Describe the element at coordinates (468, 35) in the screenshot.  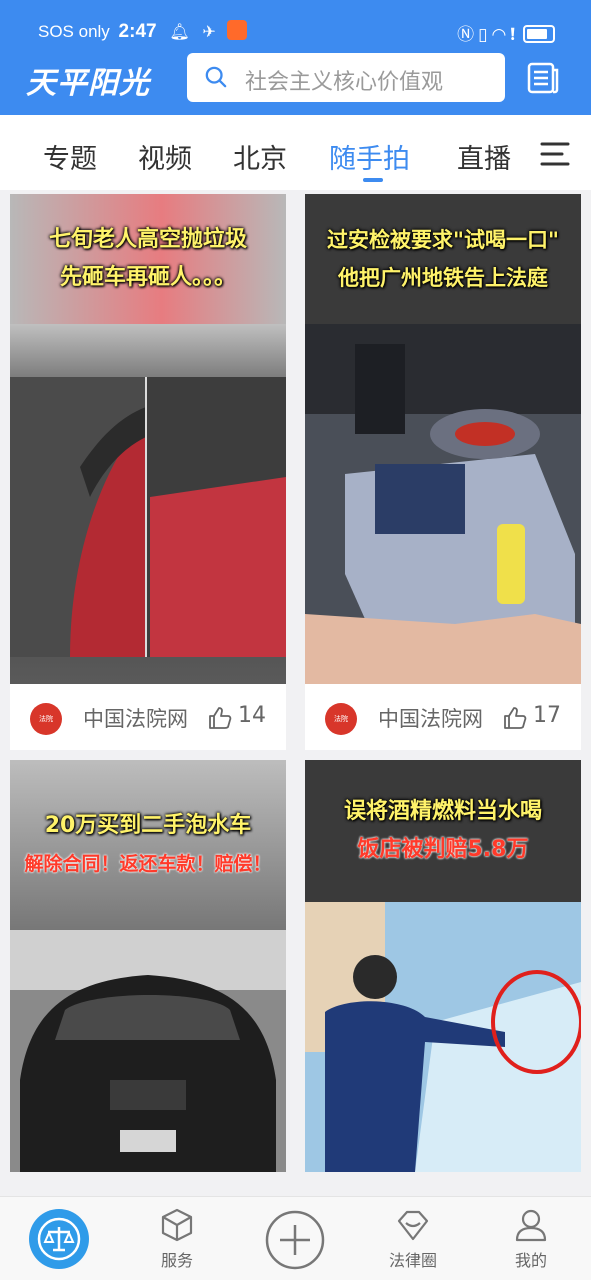
I see `nfc-icon: Ⓝ` at that location.